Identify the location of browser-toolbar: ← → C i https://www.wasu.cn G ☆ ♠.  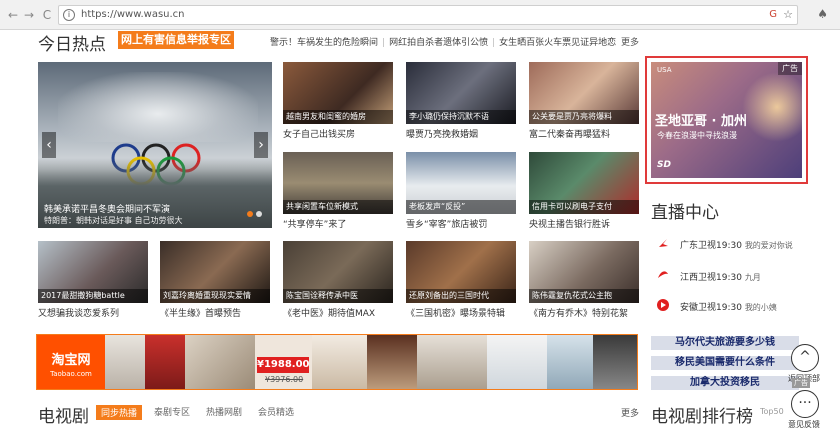
(420, 15).